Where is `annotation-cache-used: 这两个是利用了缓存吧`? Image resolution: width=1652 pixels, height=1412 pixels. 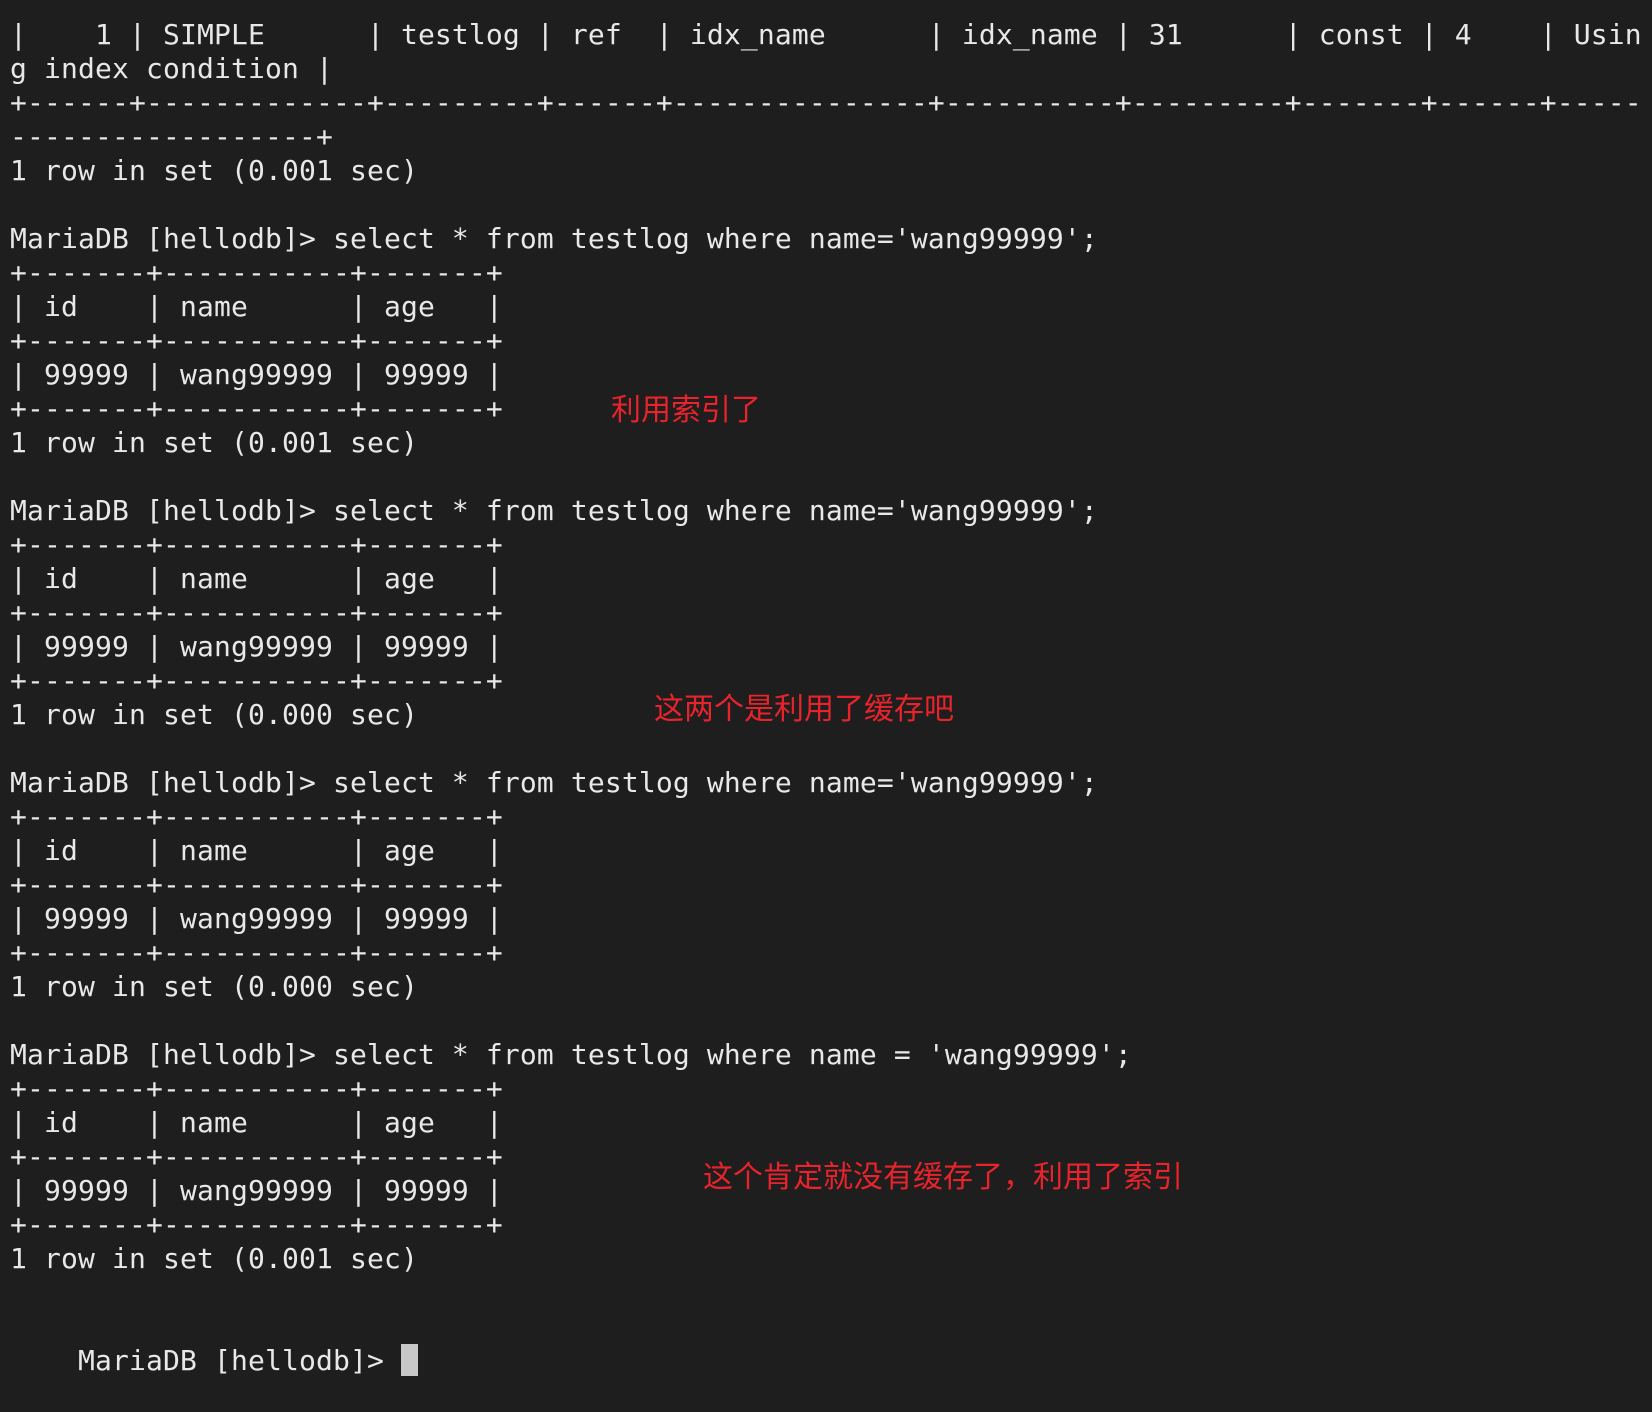 annotation-cache-used: 这两个是利用了缓存吧 is located at coordinates (804, 709).